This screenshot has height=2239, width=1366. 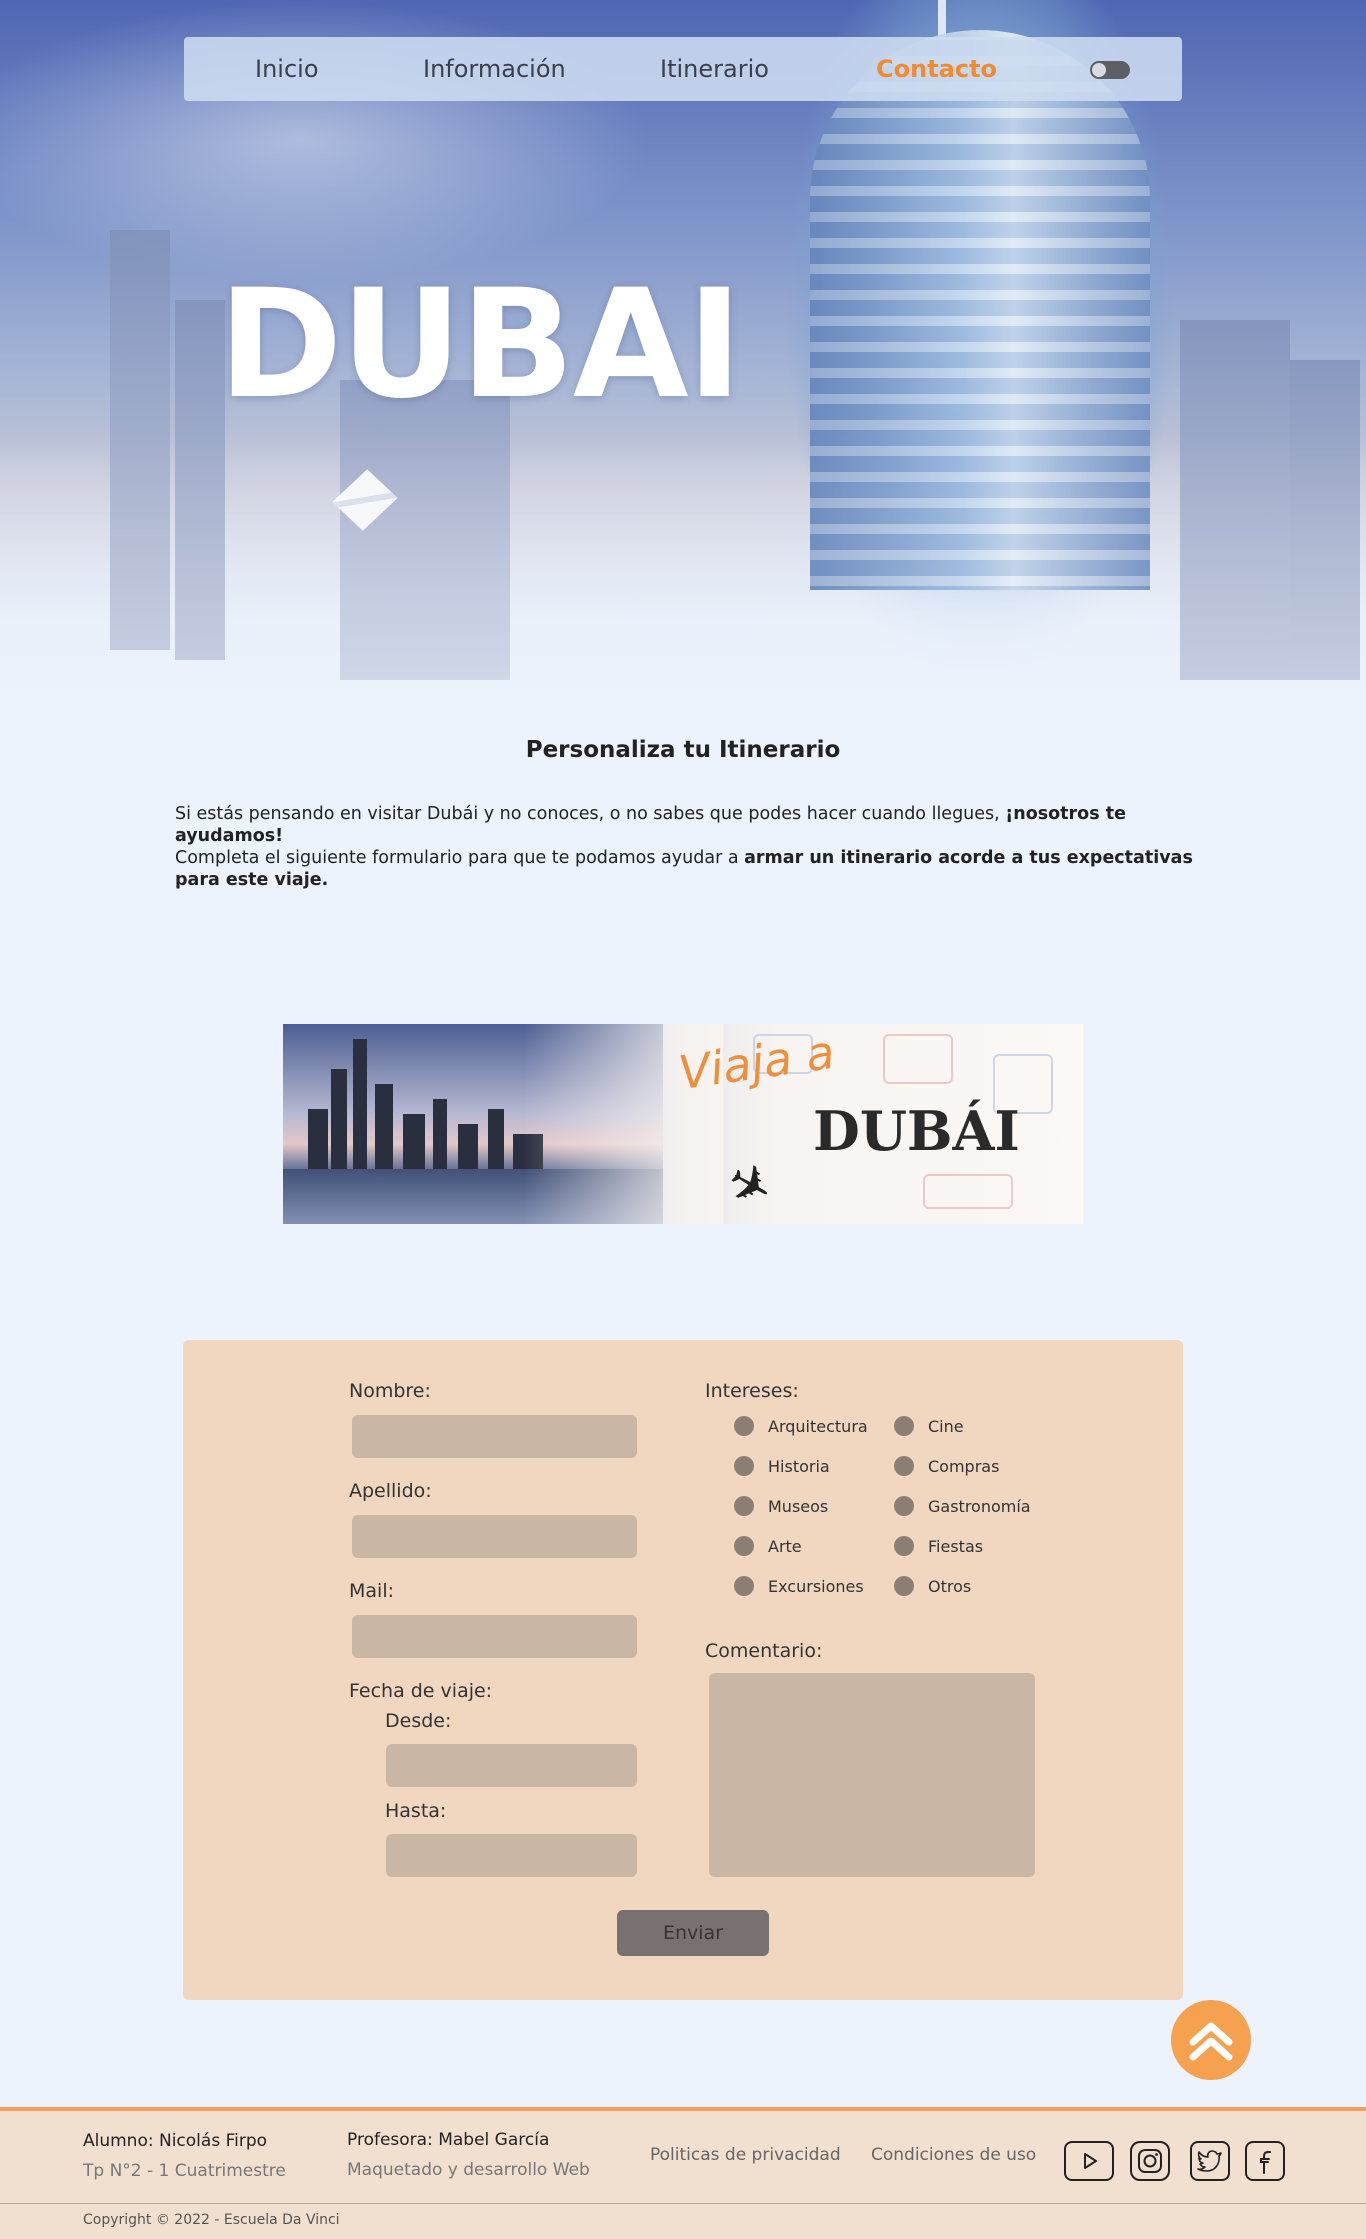 I want to click on footer-profesora: Profesora: Mabel García, so click(x=448, y=2140).